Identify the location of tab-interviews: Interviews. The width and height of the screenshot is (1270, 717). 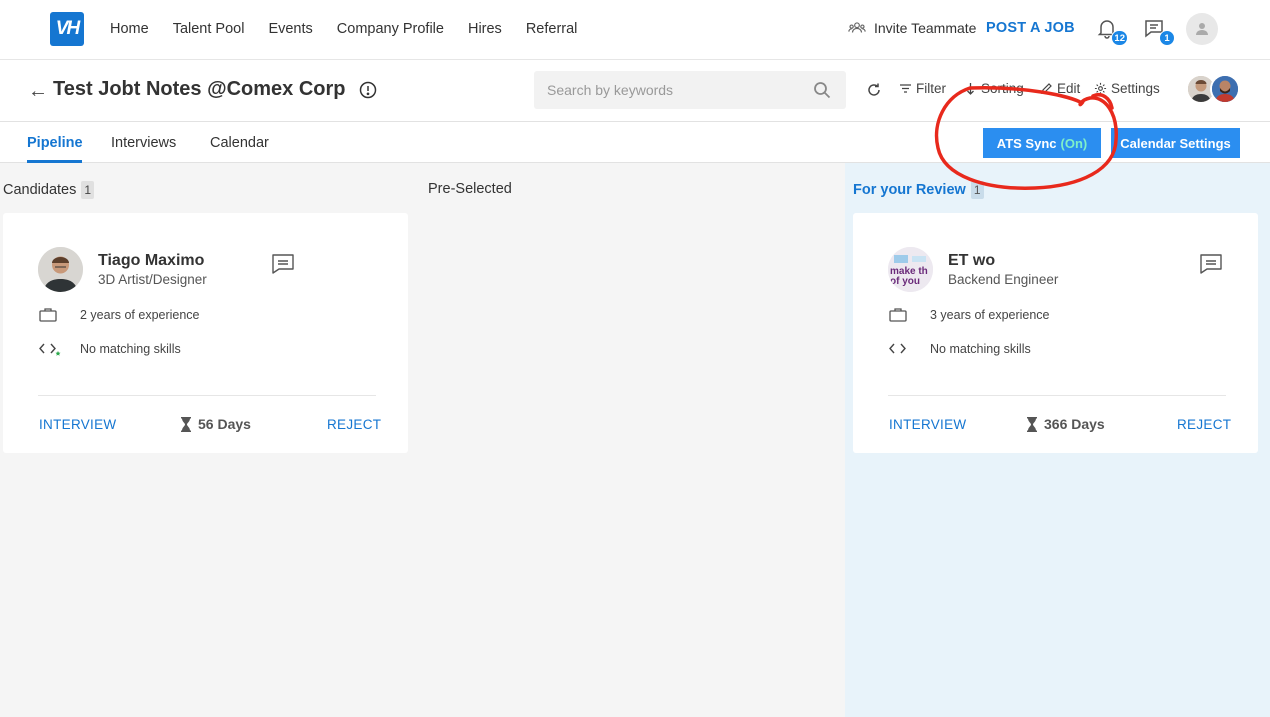
(143, 143).